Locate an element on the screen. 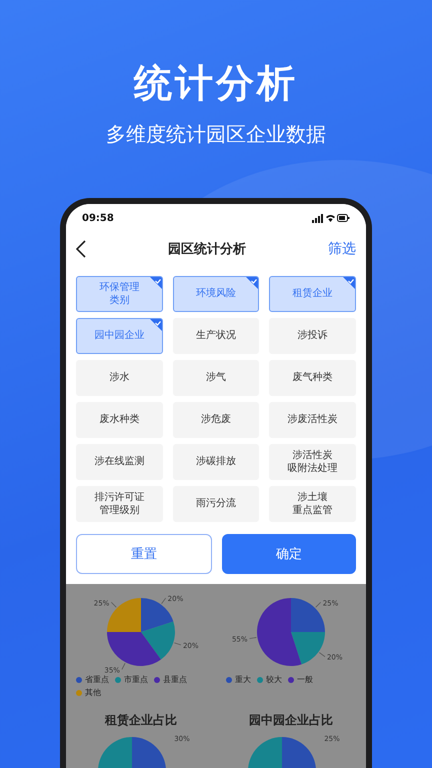  filter-option: 涉在线监测 is located at coordinates (119, 462).